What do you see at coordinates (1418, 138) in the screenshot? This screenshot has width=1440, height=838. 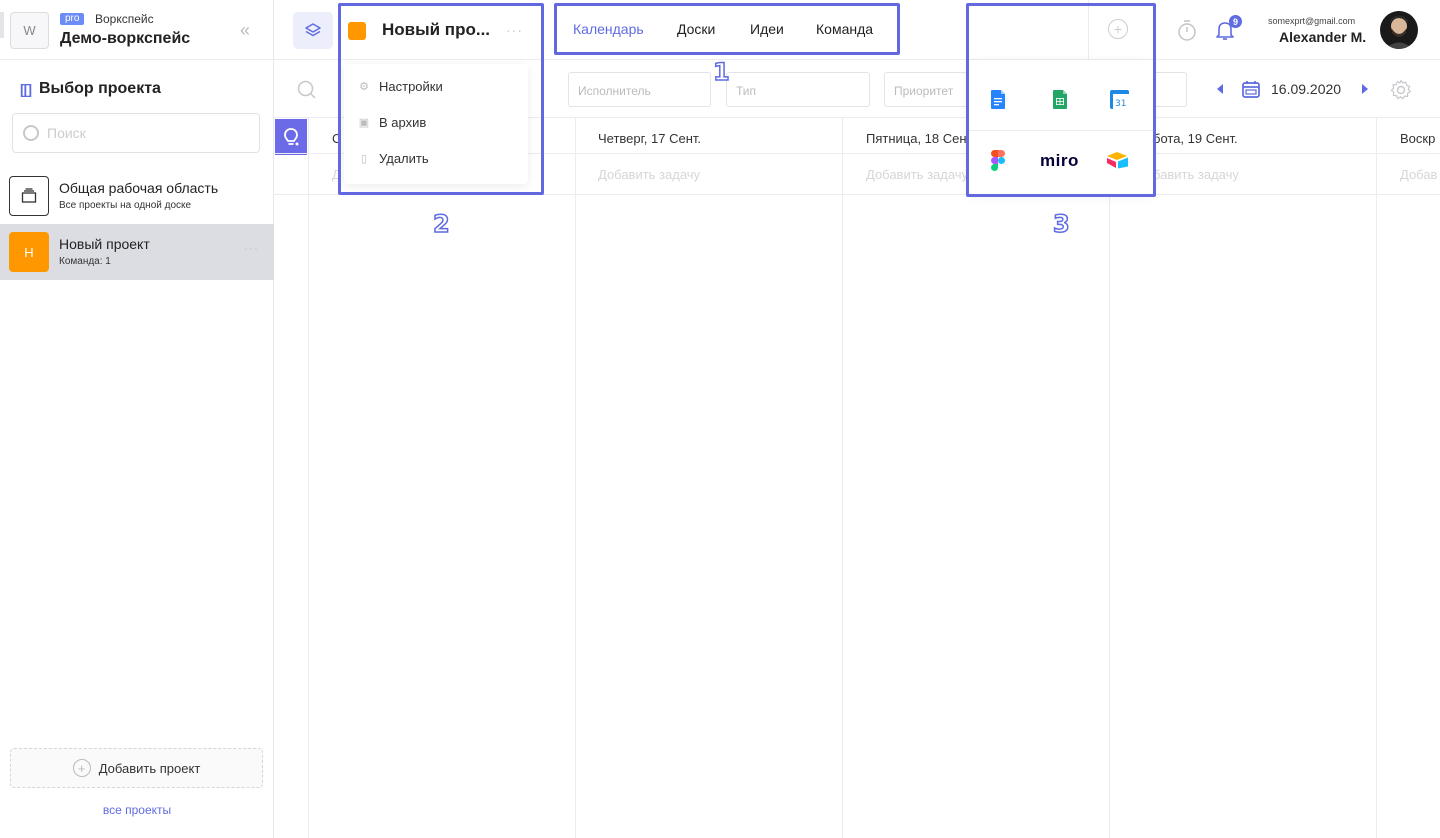 I see `day-header: Воскр` at bounding box center [1418, 138].